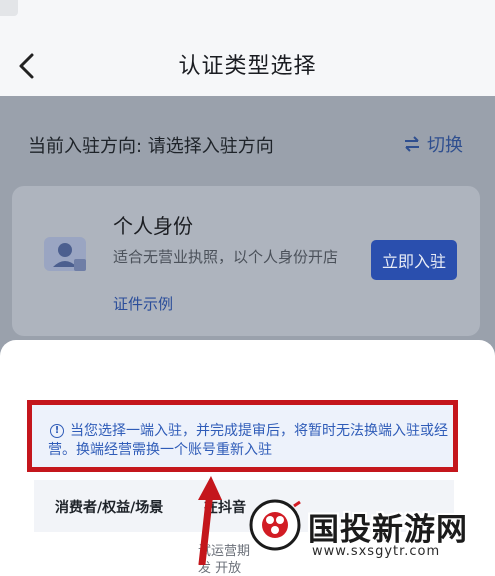 This screenshot has height=576, width=495. What do you see at coordinates (160, 450) in the screenshot?
I see `notice-line-2: 营。换端经营需换一个账号重新入驻` at bounding box center [160, 450].